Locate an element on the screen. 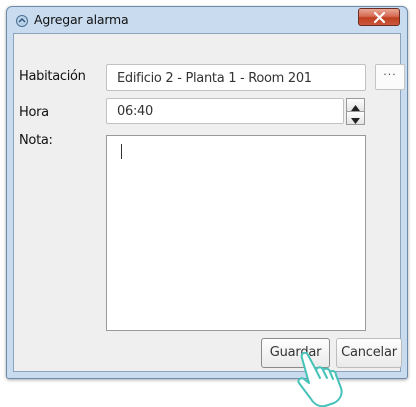 The width and height of the screenshot is (416, 407). time-spinner is located at coordinates (356, 113).